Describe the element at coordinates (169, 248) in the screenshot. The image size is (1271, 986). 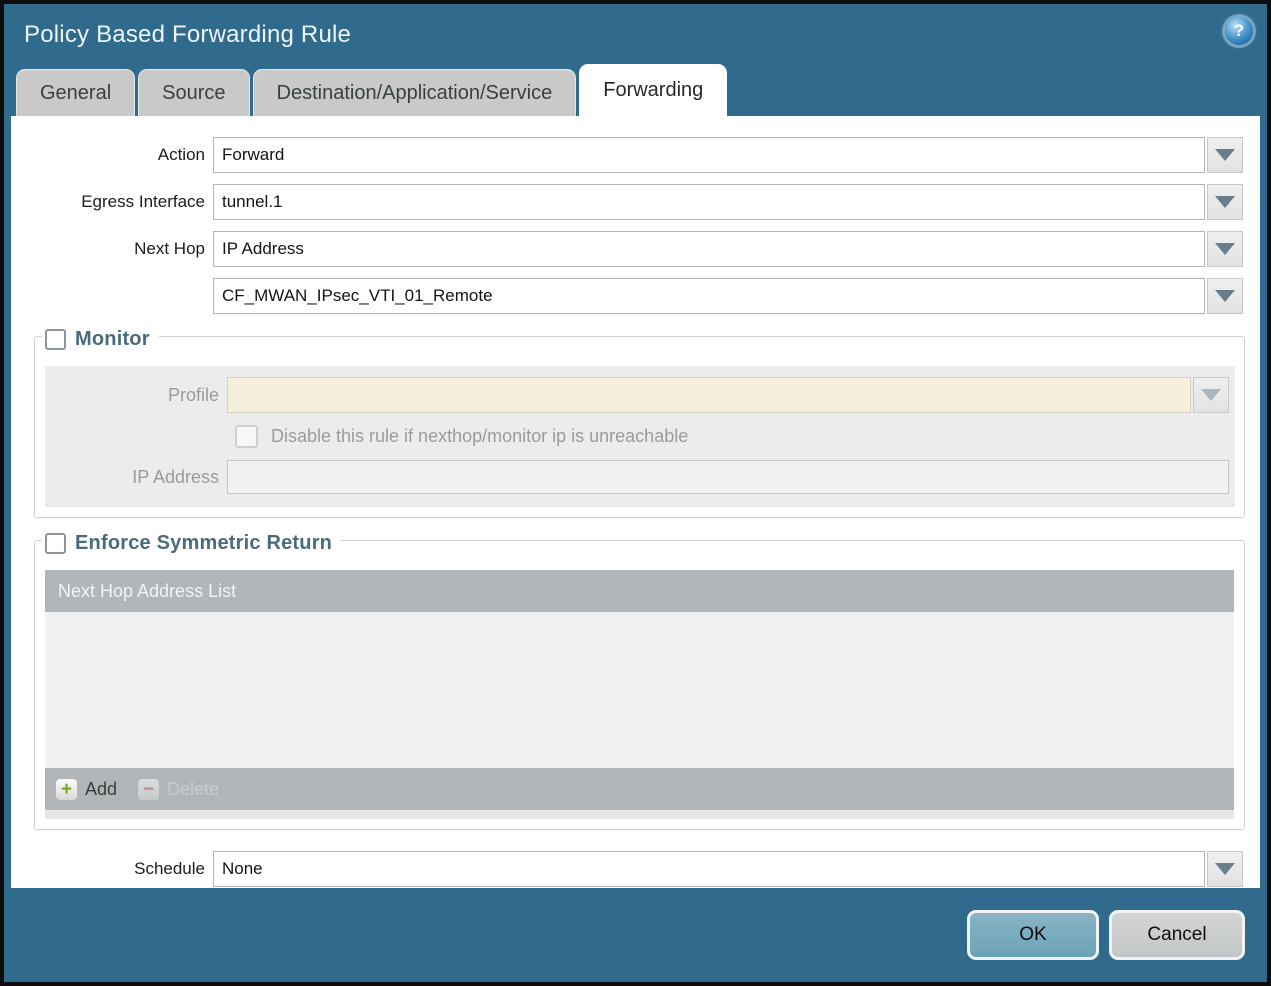
I see `next-hop-label: Next Hop` at that location.